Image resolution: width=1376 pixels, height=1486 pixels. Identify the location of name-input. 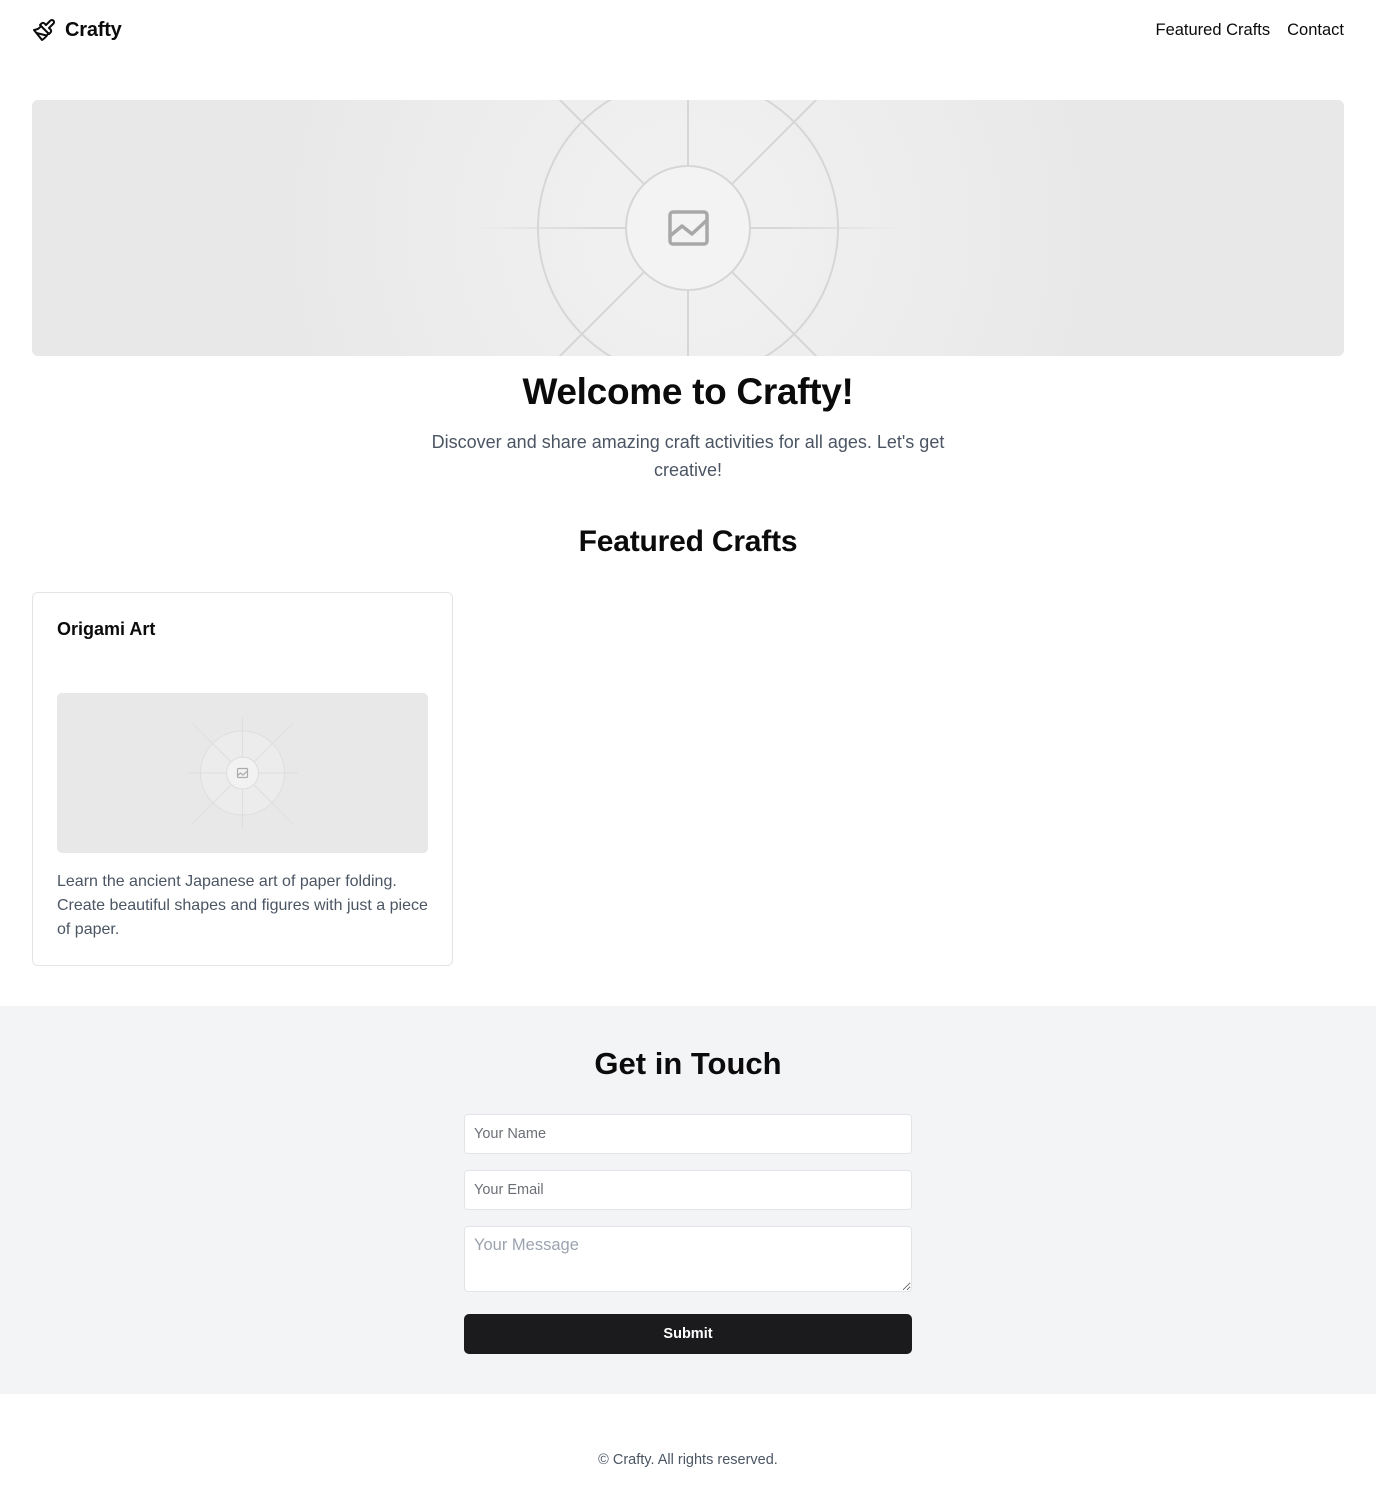
(688, 1134).